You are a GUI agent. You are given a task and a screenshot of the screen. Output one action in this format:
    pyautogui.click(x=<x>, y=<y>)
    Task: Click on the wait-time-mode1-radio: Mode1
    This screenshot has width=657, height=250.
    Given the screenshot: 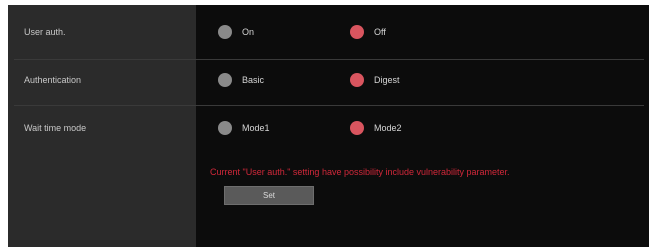 What is the action you would take?
    pyautogui.click(x=244, y=128)
    